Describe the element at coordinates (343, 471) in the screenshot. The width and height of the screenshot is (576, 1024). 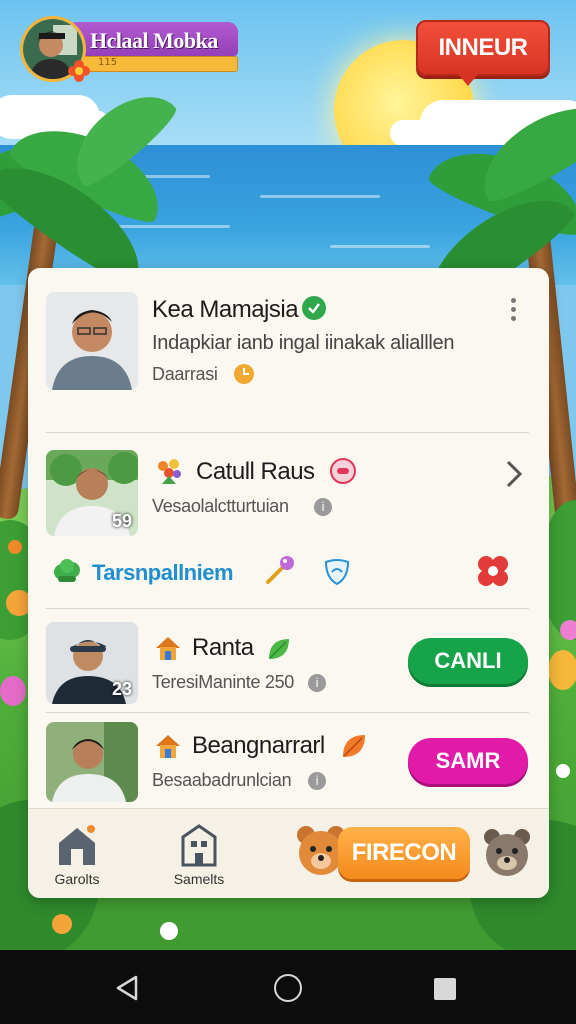
I see `status-badge-icon` at that location.